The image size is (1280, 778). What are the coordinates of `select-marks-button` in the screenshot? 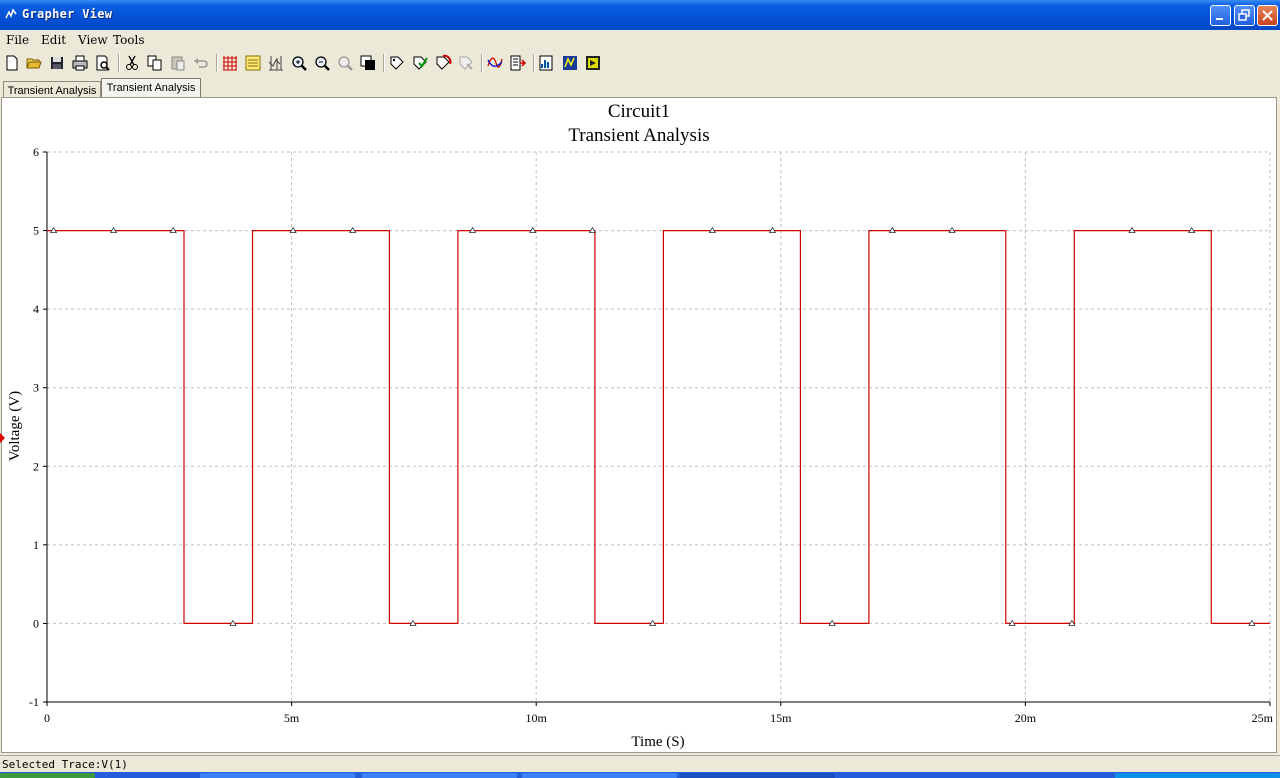 It's located at (397, 63).